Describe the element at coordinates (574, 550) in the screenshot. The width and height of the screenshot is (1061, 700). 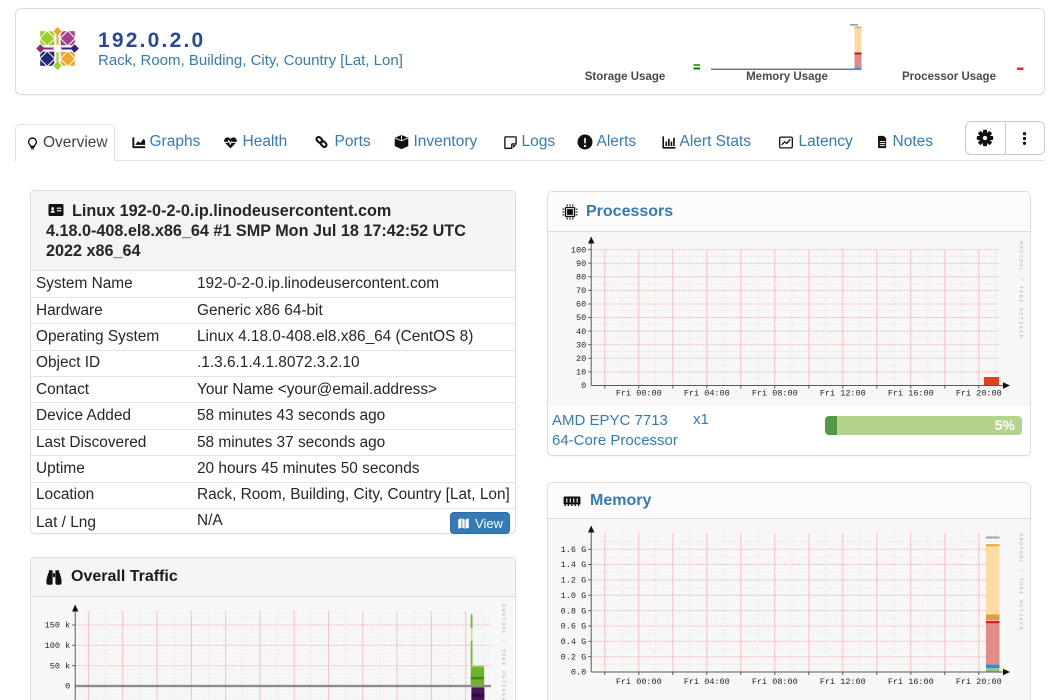
I see `svg-text: 1.6 G` at that location.